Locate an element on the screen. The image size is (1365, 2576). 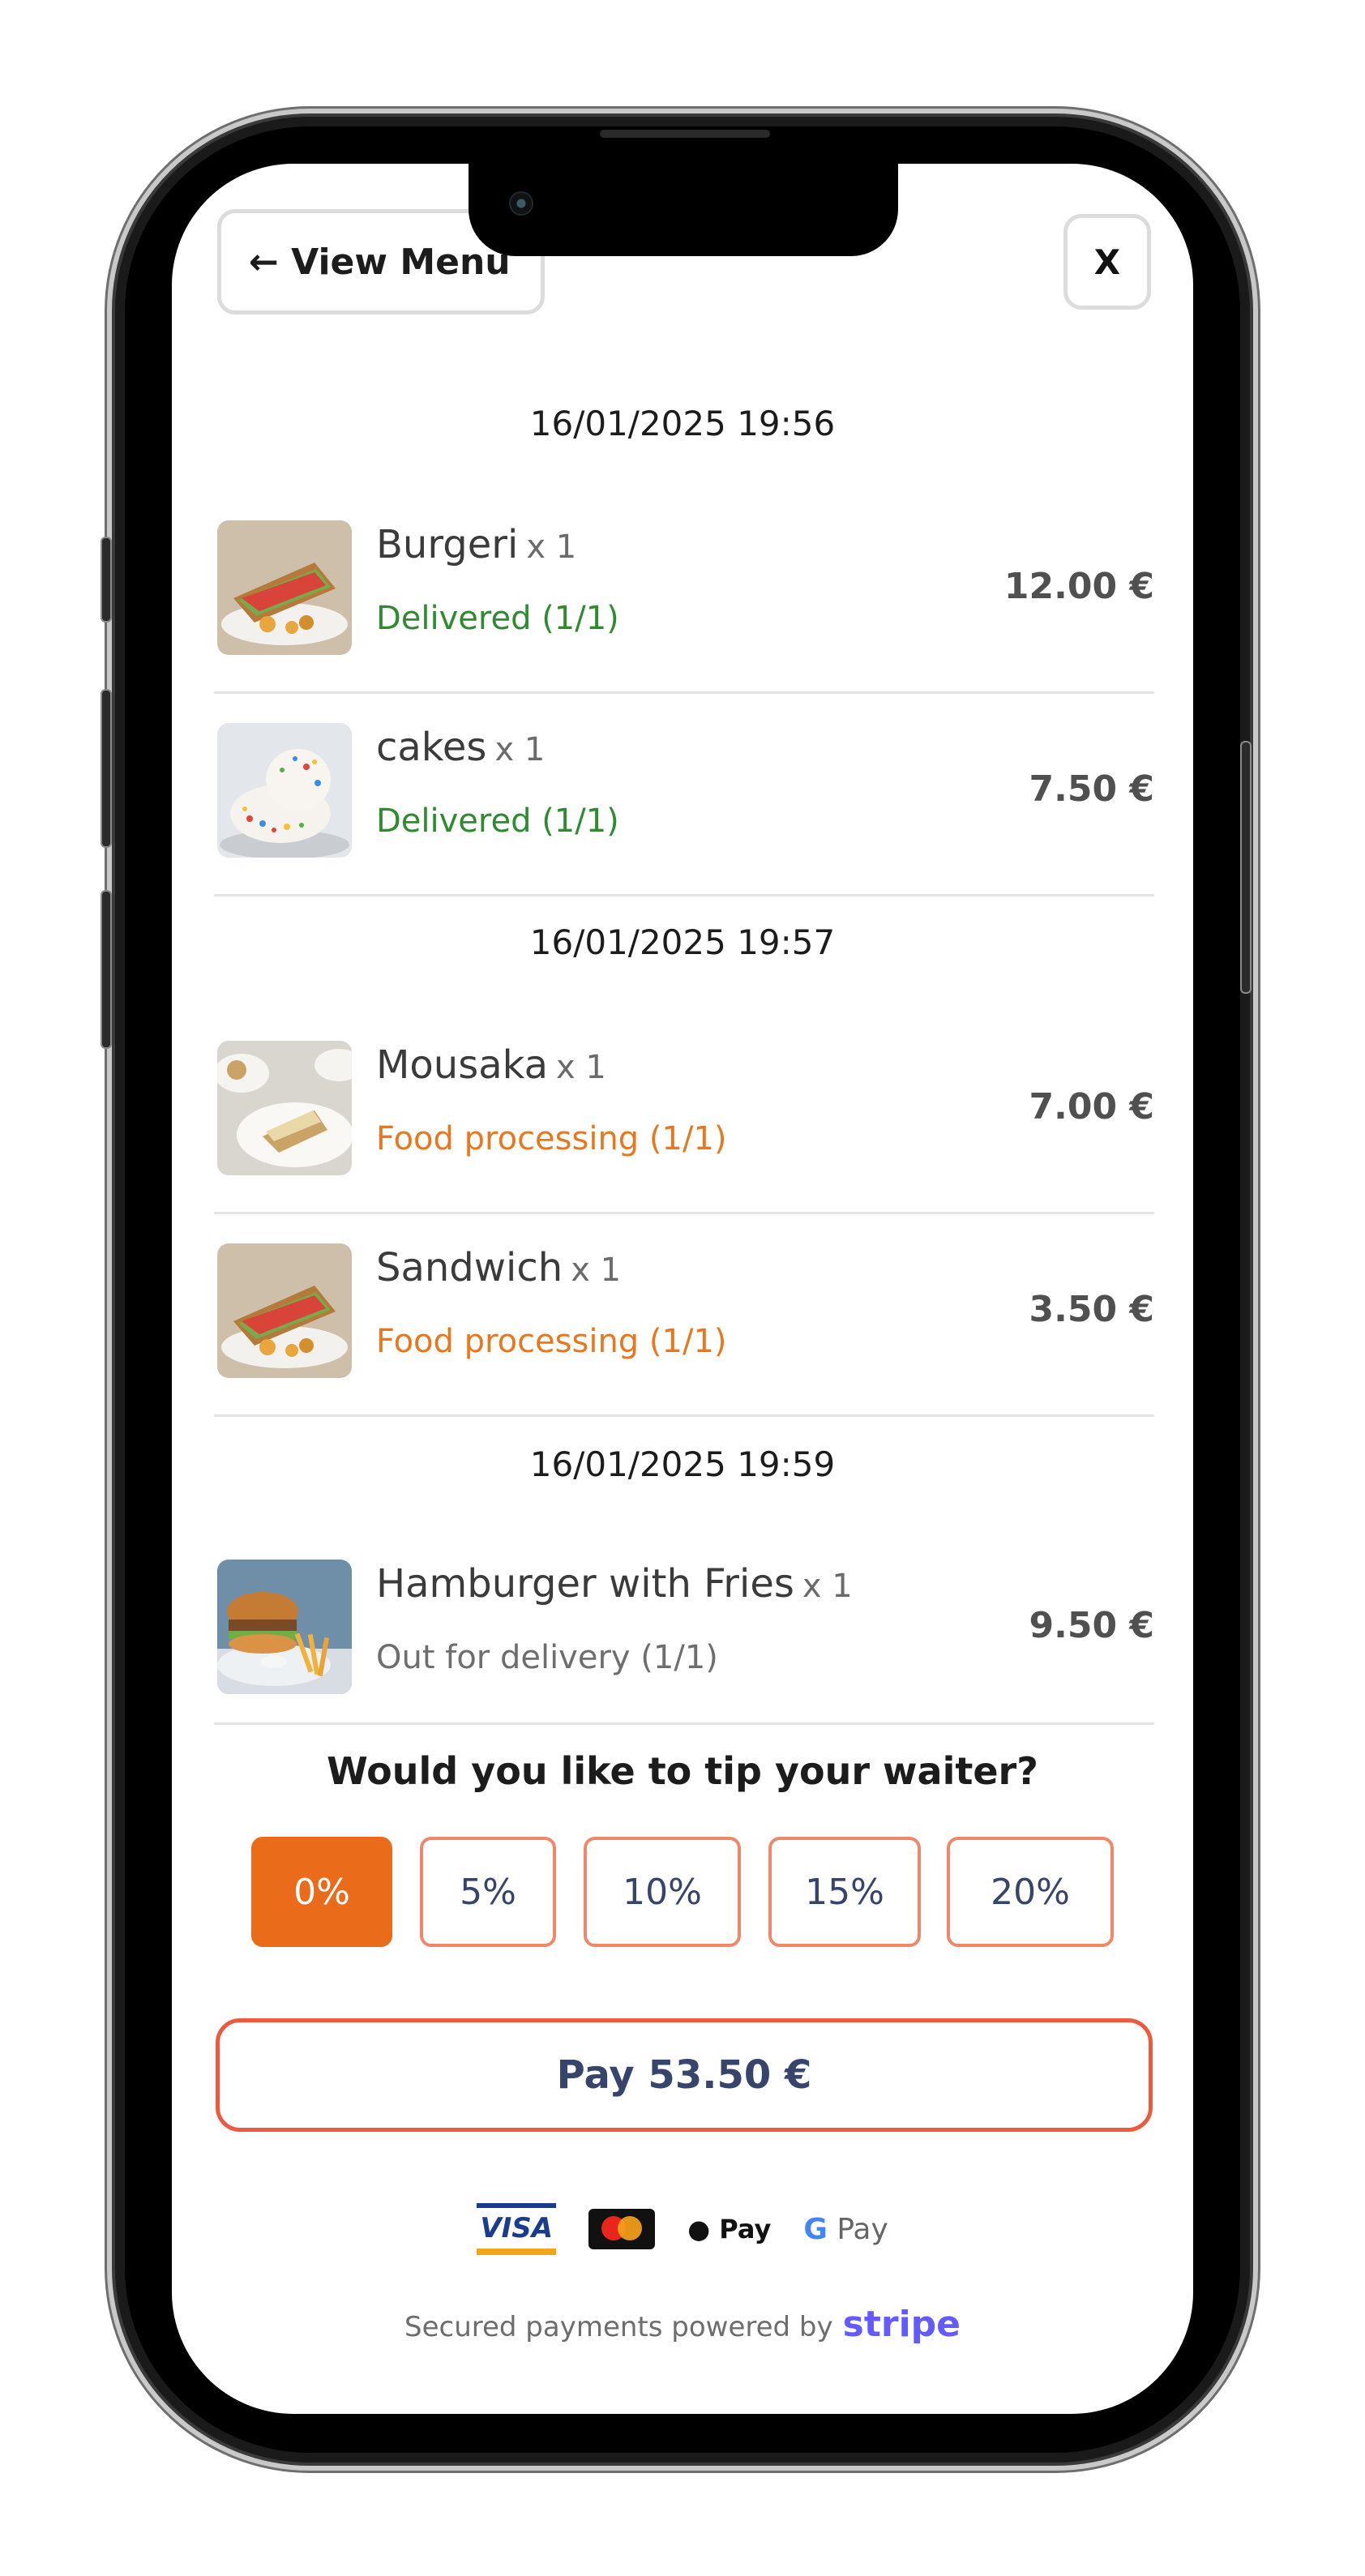
pay-button: Pay 53.50 € is located at coordinates (684, 2075).